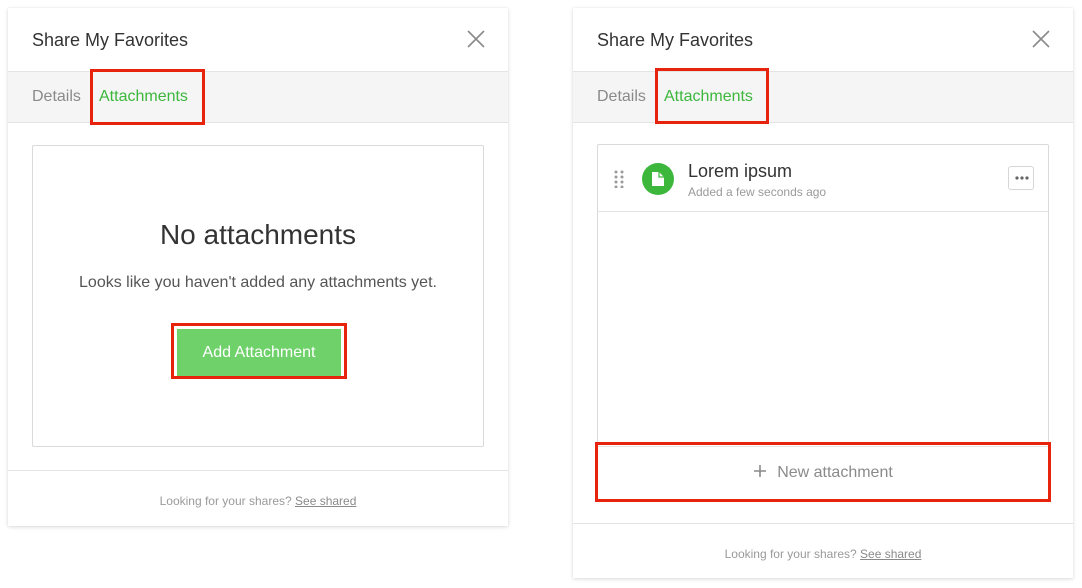  What do you see at coordinates (823, 178) in the screenshot?
I see `list-item: Lorem ipsum Added a few seconds ago` at bounding box center [823, 178].